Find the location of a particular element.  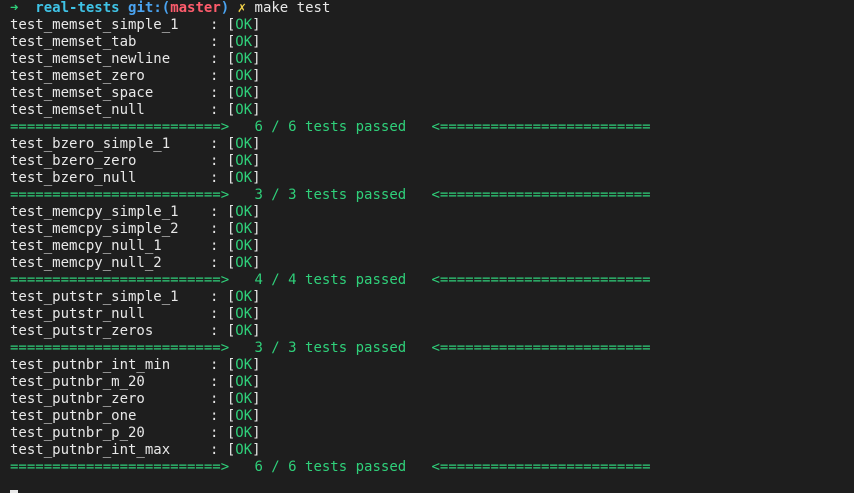

test-name: test_memset_zero is located at coordinates (77, 76).